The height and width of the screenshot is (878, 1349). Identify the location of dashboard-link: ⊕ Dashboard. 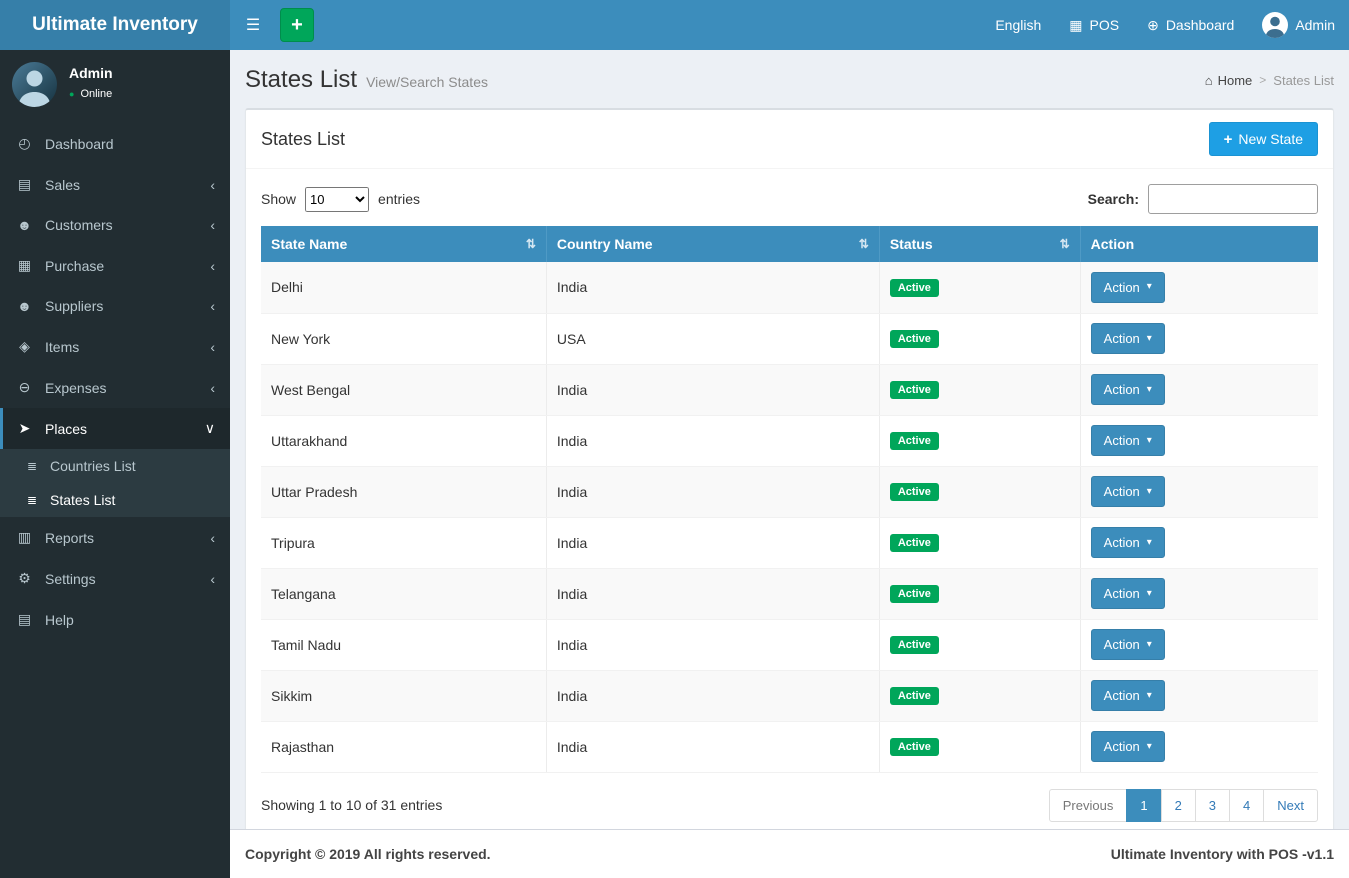
(1190, 25).